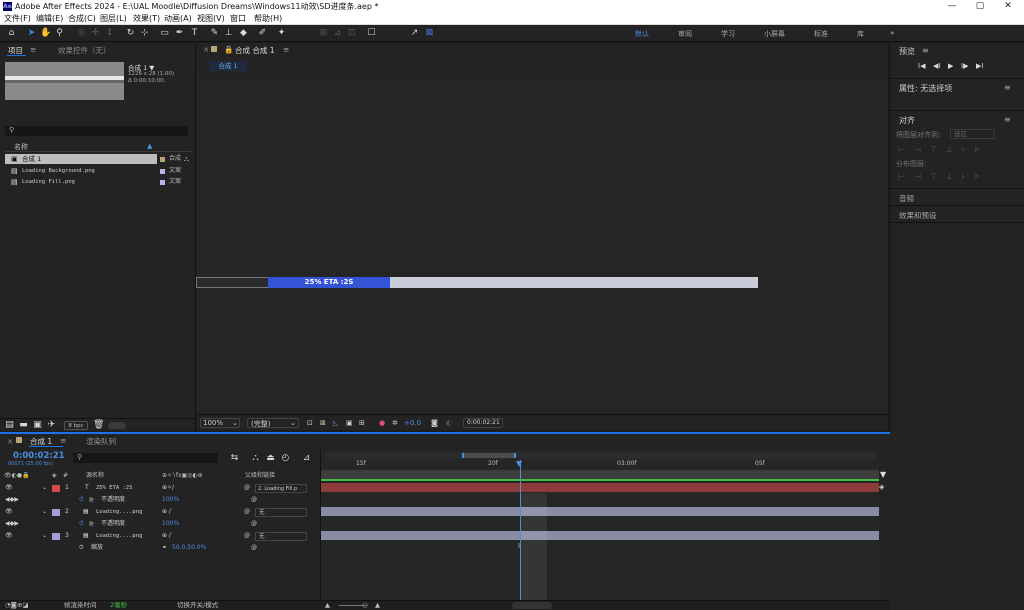 The height and width of the screenshot is (610, 1024). I want to click on lock-icon: 🔒, so click(228, 49).